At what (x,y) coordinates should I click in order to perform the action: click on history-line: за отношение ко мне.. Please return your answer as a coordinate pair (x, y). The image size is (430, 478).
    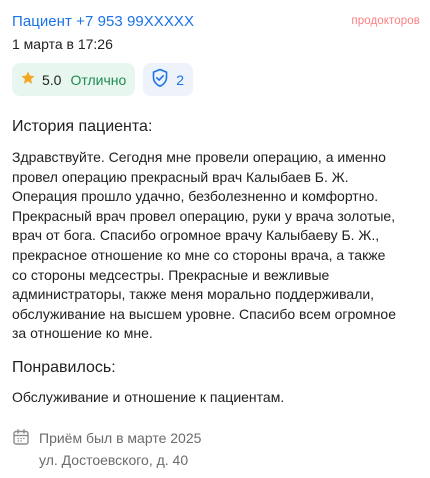
    Looking at the image, I should click on (82, 333).